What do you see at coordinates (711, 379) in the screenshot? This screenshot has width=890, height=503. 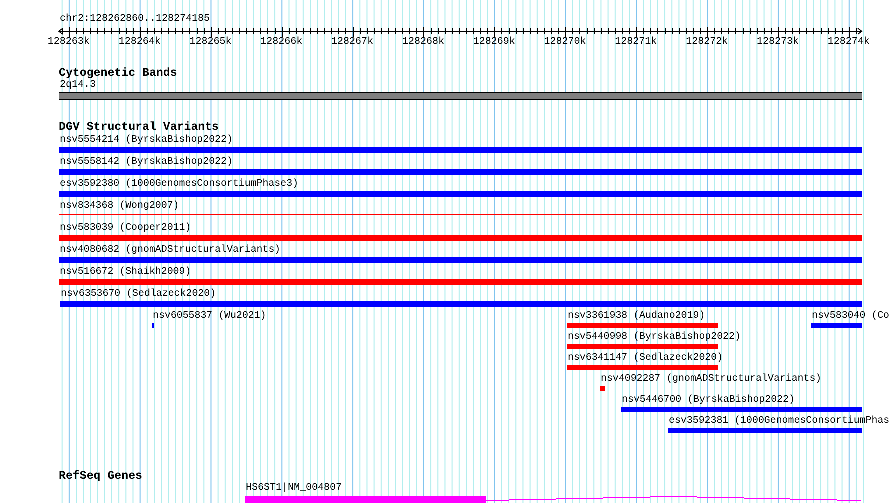 I see `variant-label: nsv4092287 (gnomADStructuralVariants)` at bounding box center [711, 379].